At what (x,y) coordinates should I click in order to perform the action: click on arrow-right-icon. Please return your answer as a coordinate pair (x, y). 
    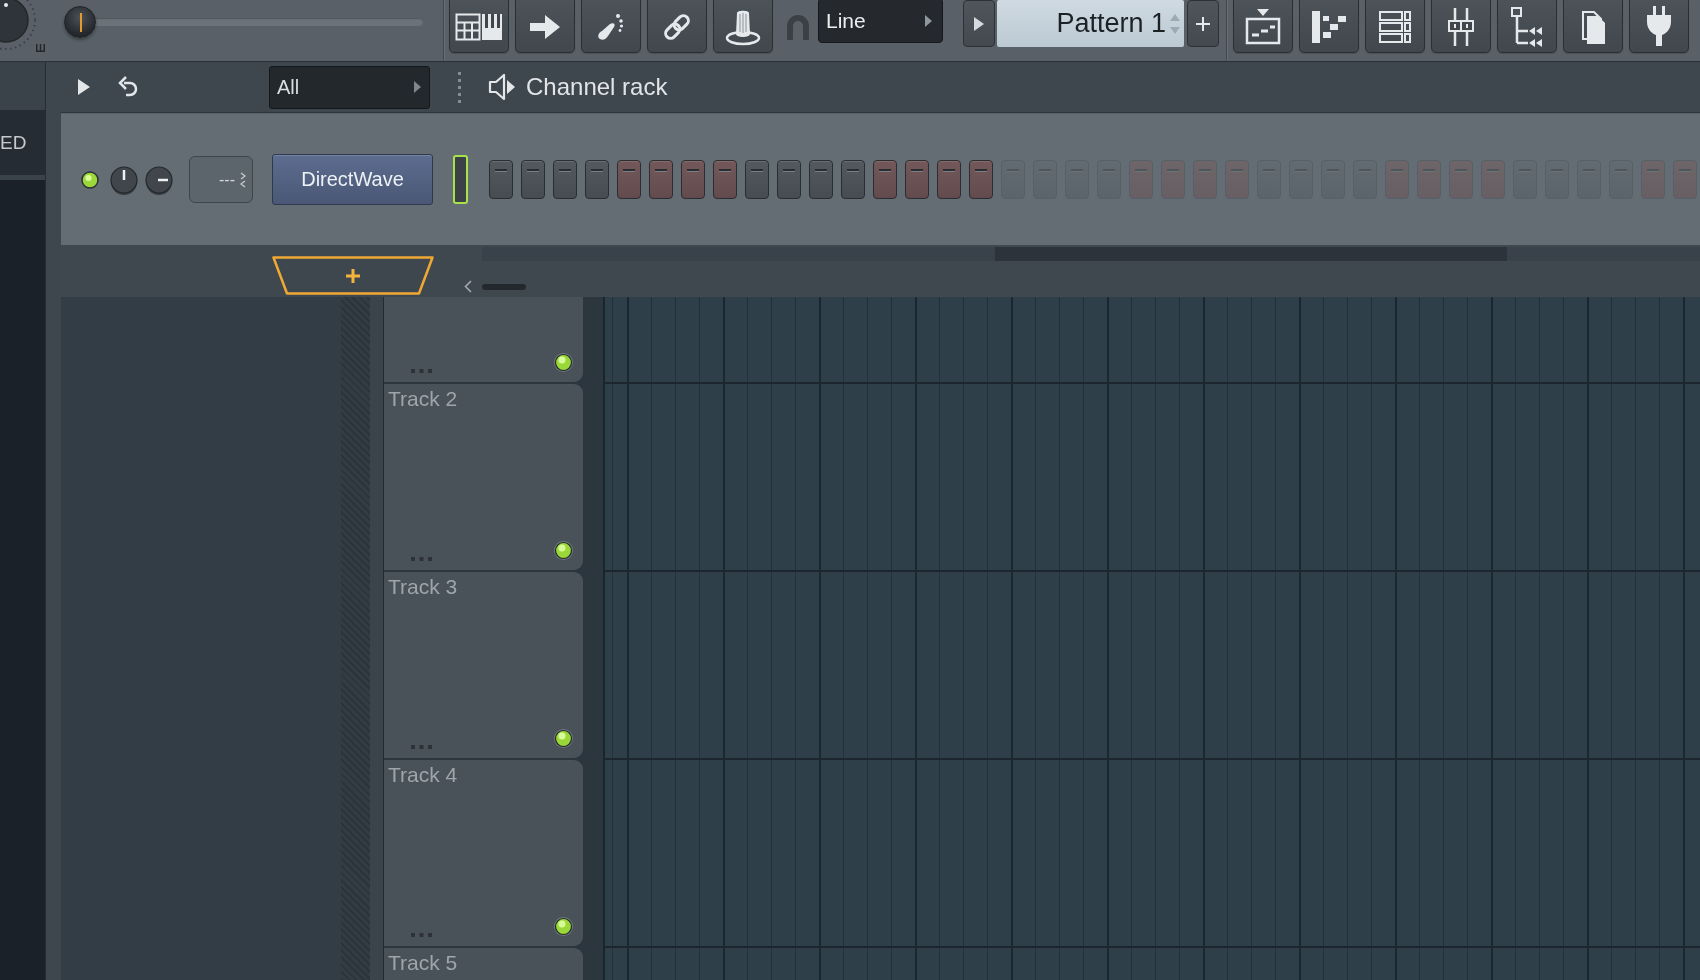
    Looking at the image, I should click on (545, 26).